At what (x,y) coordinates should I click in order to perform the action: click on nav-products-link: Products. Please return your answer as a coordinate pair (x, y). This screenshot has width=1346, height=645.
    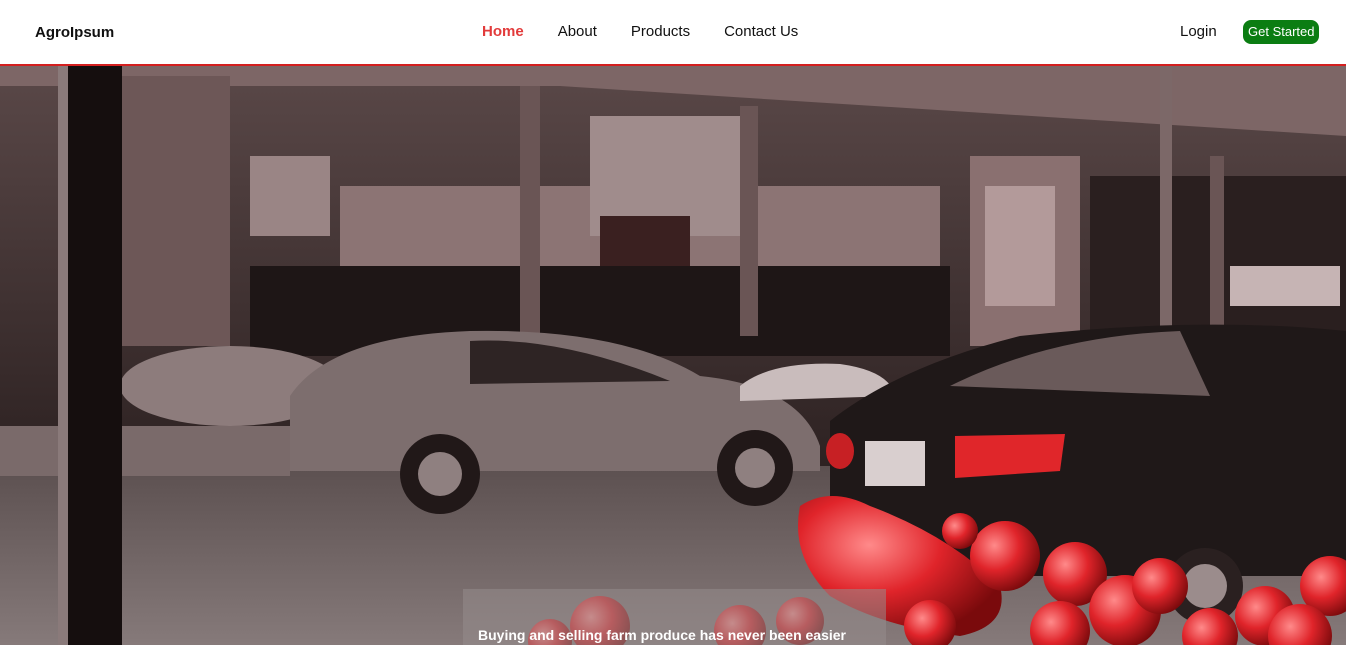
    Looking at the image, I should click on (660, 31).